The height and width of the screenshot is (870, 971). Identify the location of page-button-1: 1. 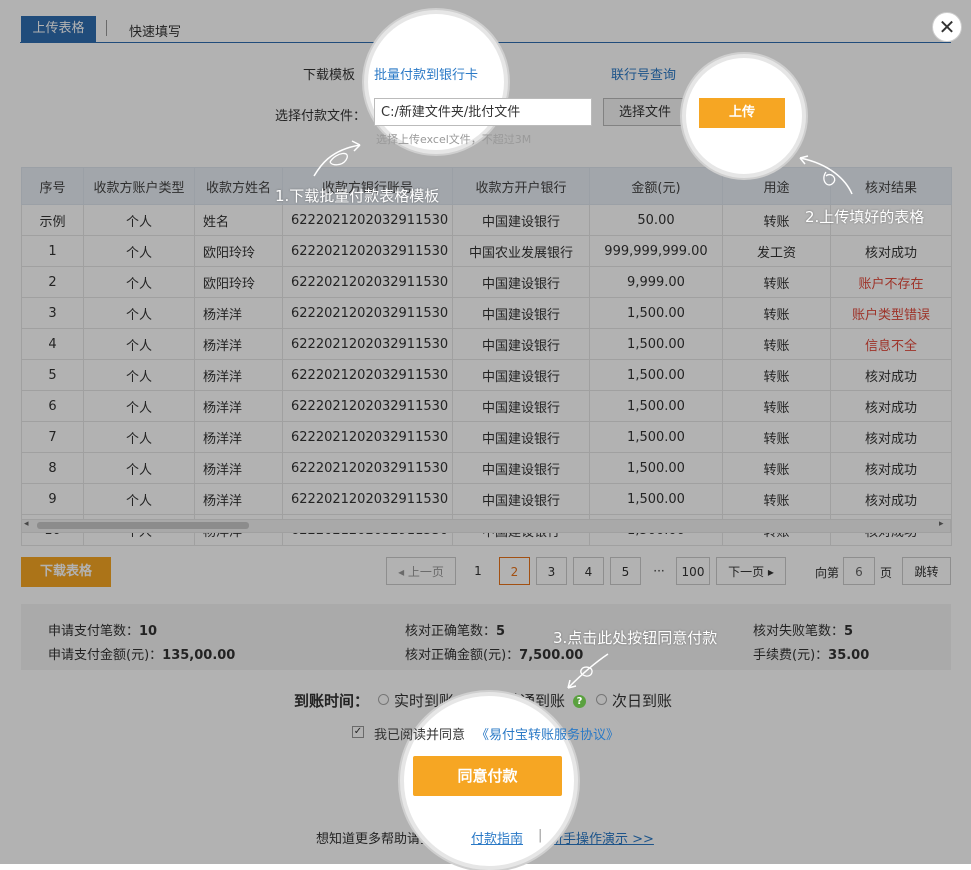
(478, 571).